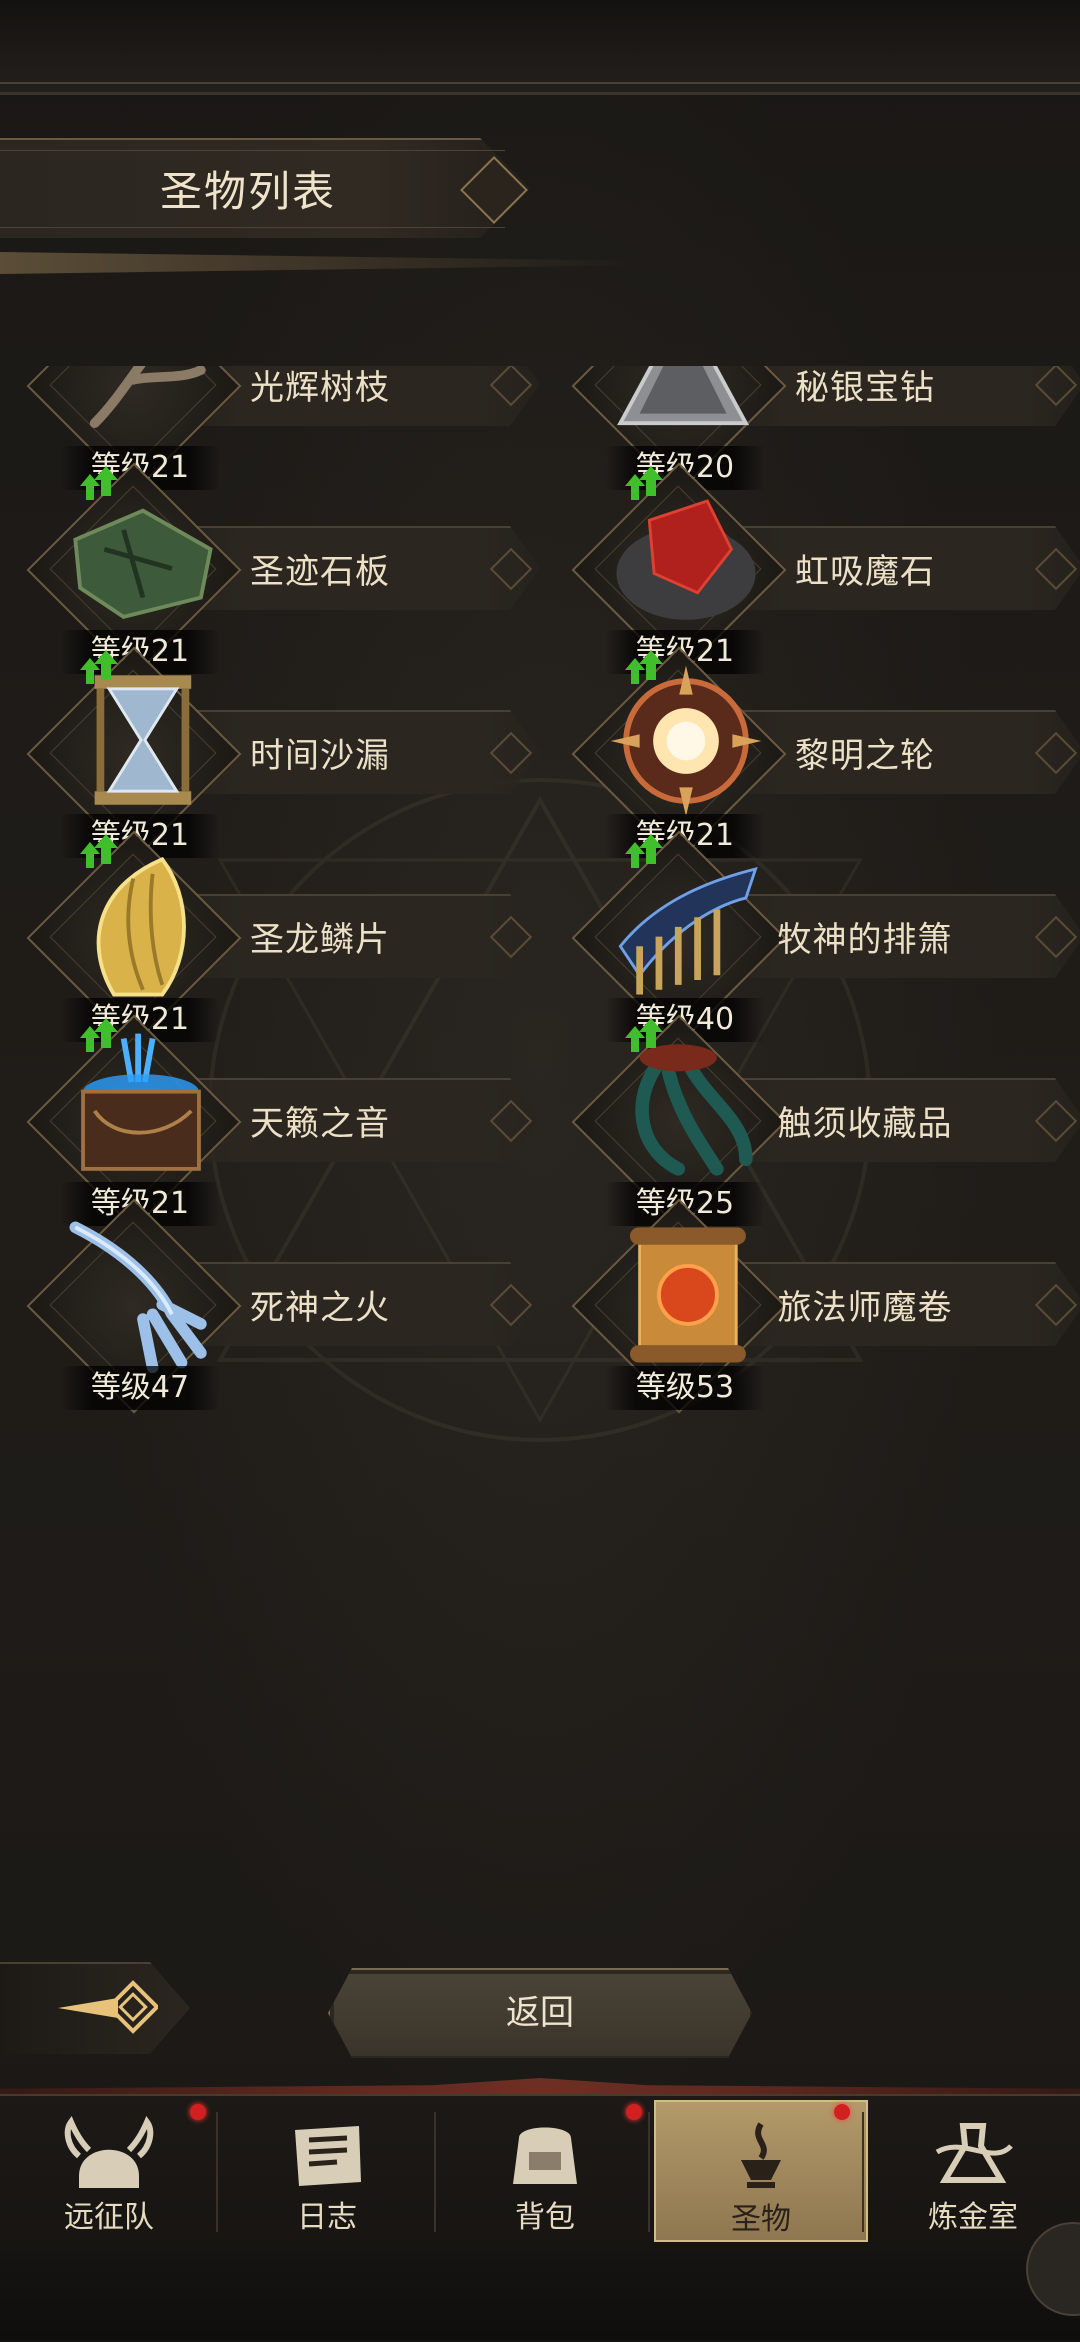 The width and height of the screenshot is (1080, 2342). I want to click on page-title: 圣物列表, so click(248, 191).